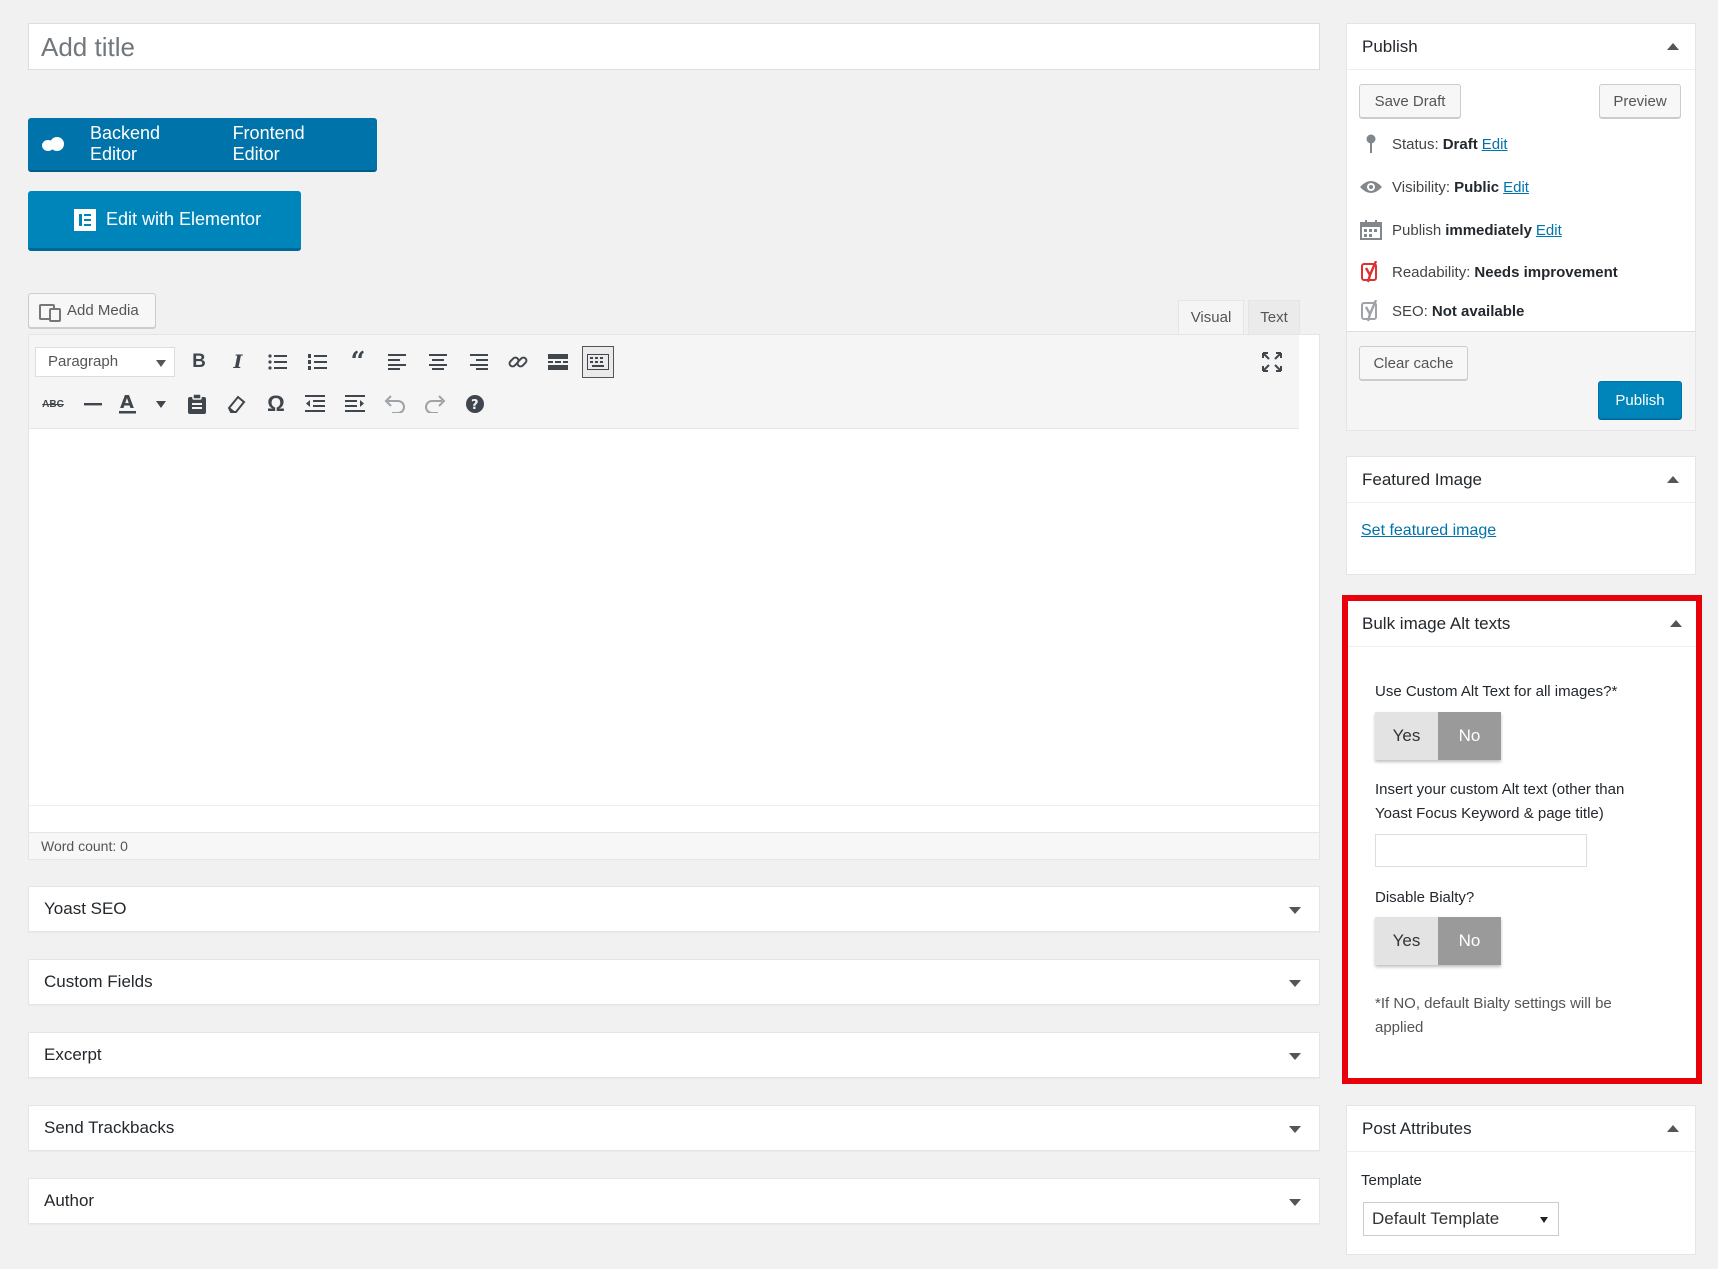 This screenshot has height=1269, width=1718. I want to click on set-featured-image-link: Set featured image, so click(1428, 531).